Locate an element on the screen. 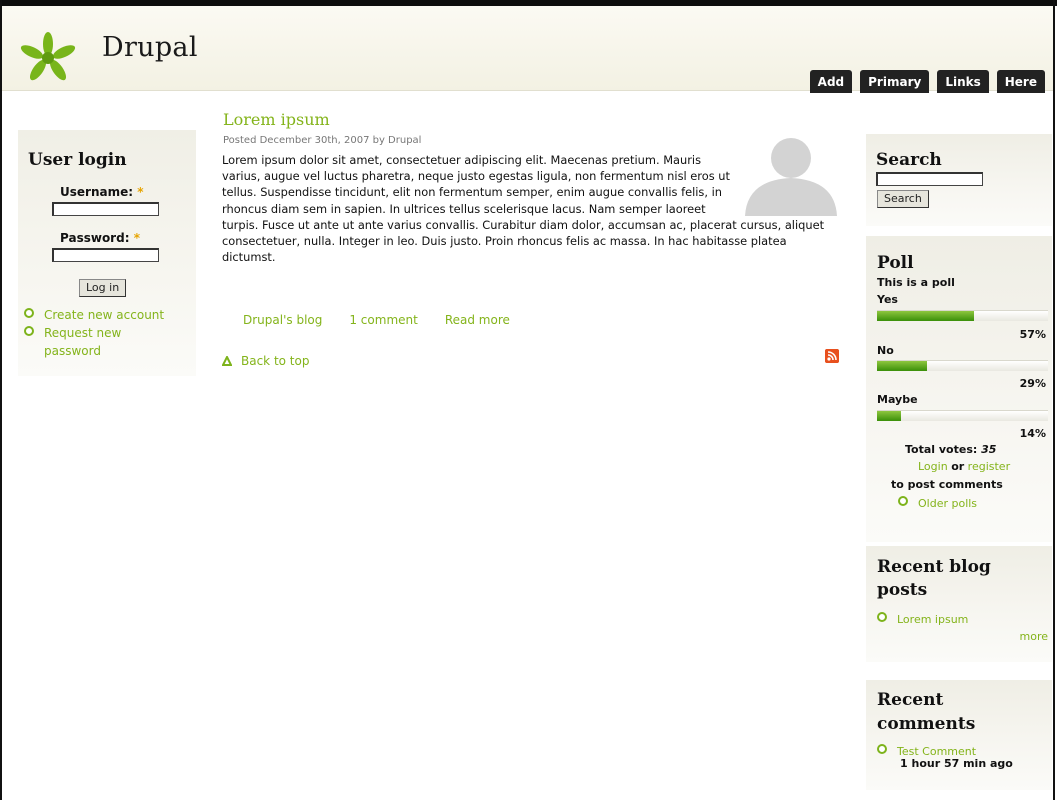  or-text: or is located at coordinates (958, 466).